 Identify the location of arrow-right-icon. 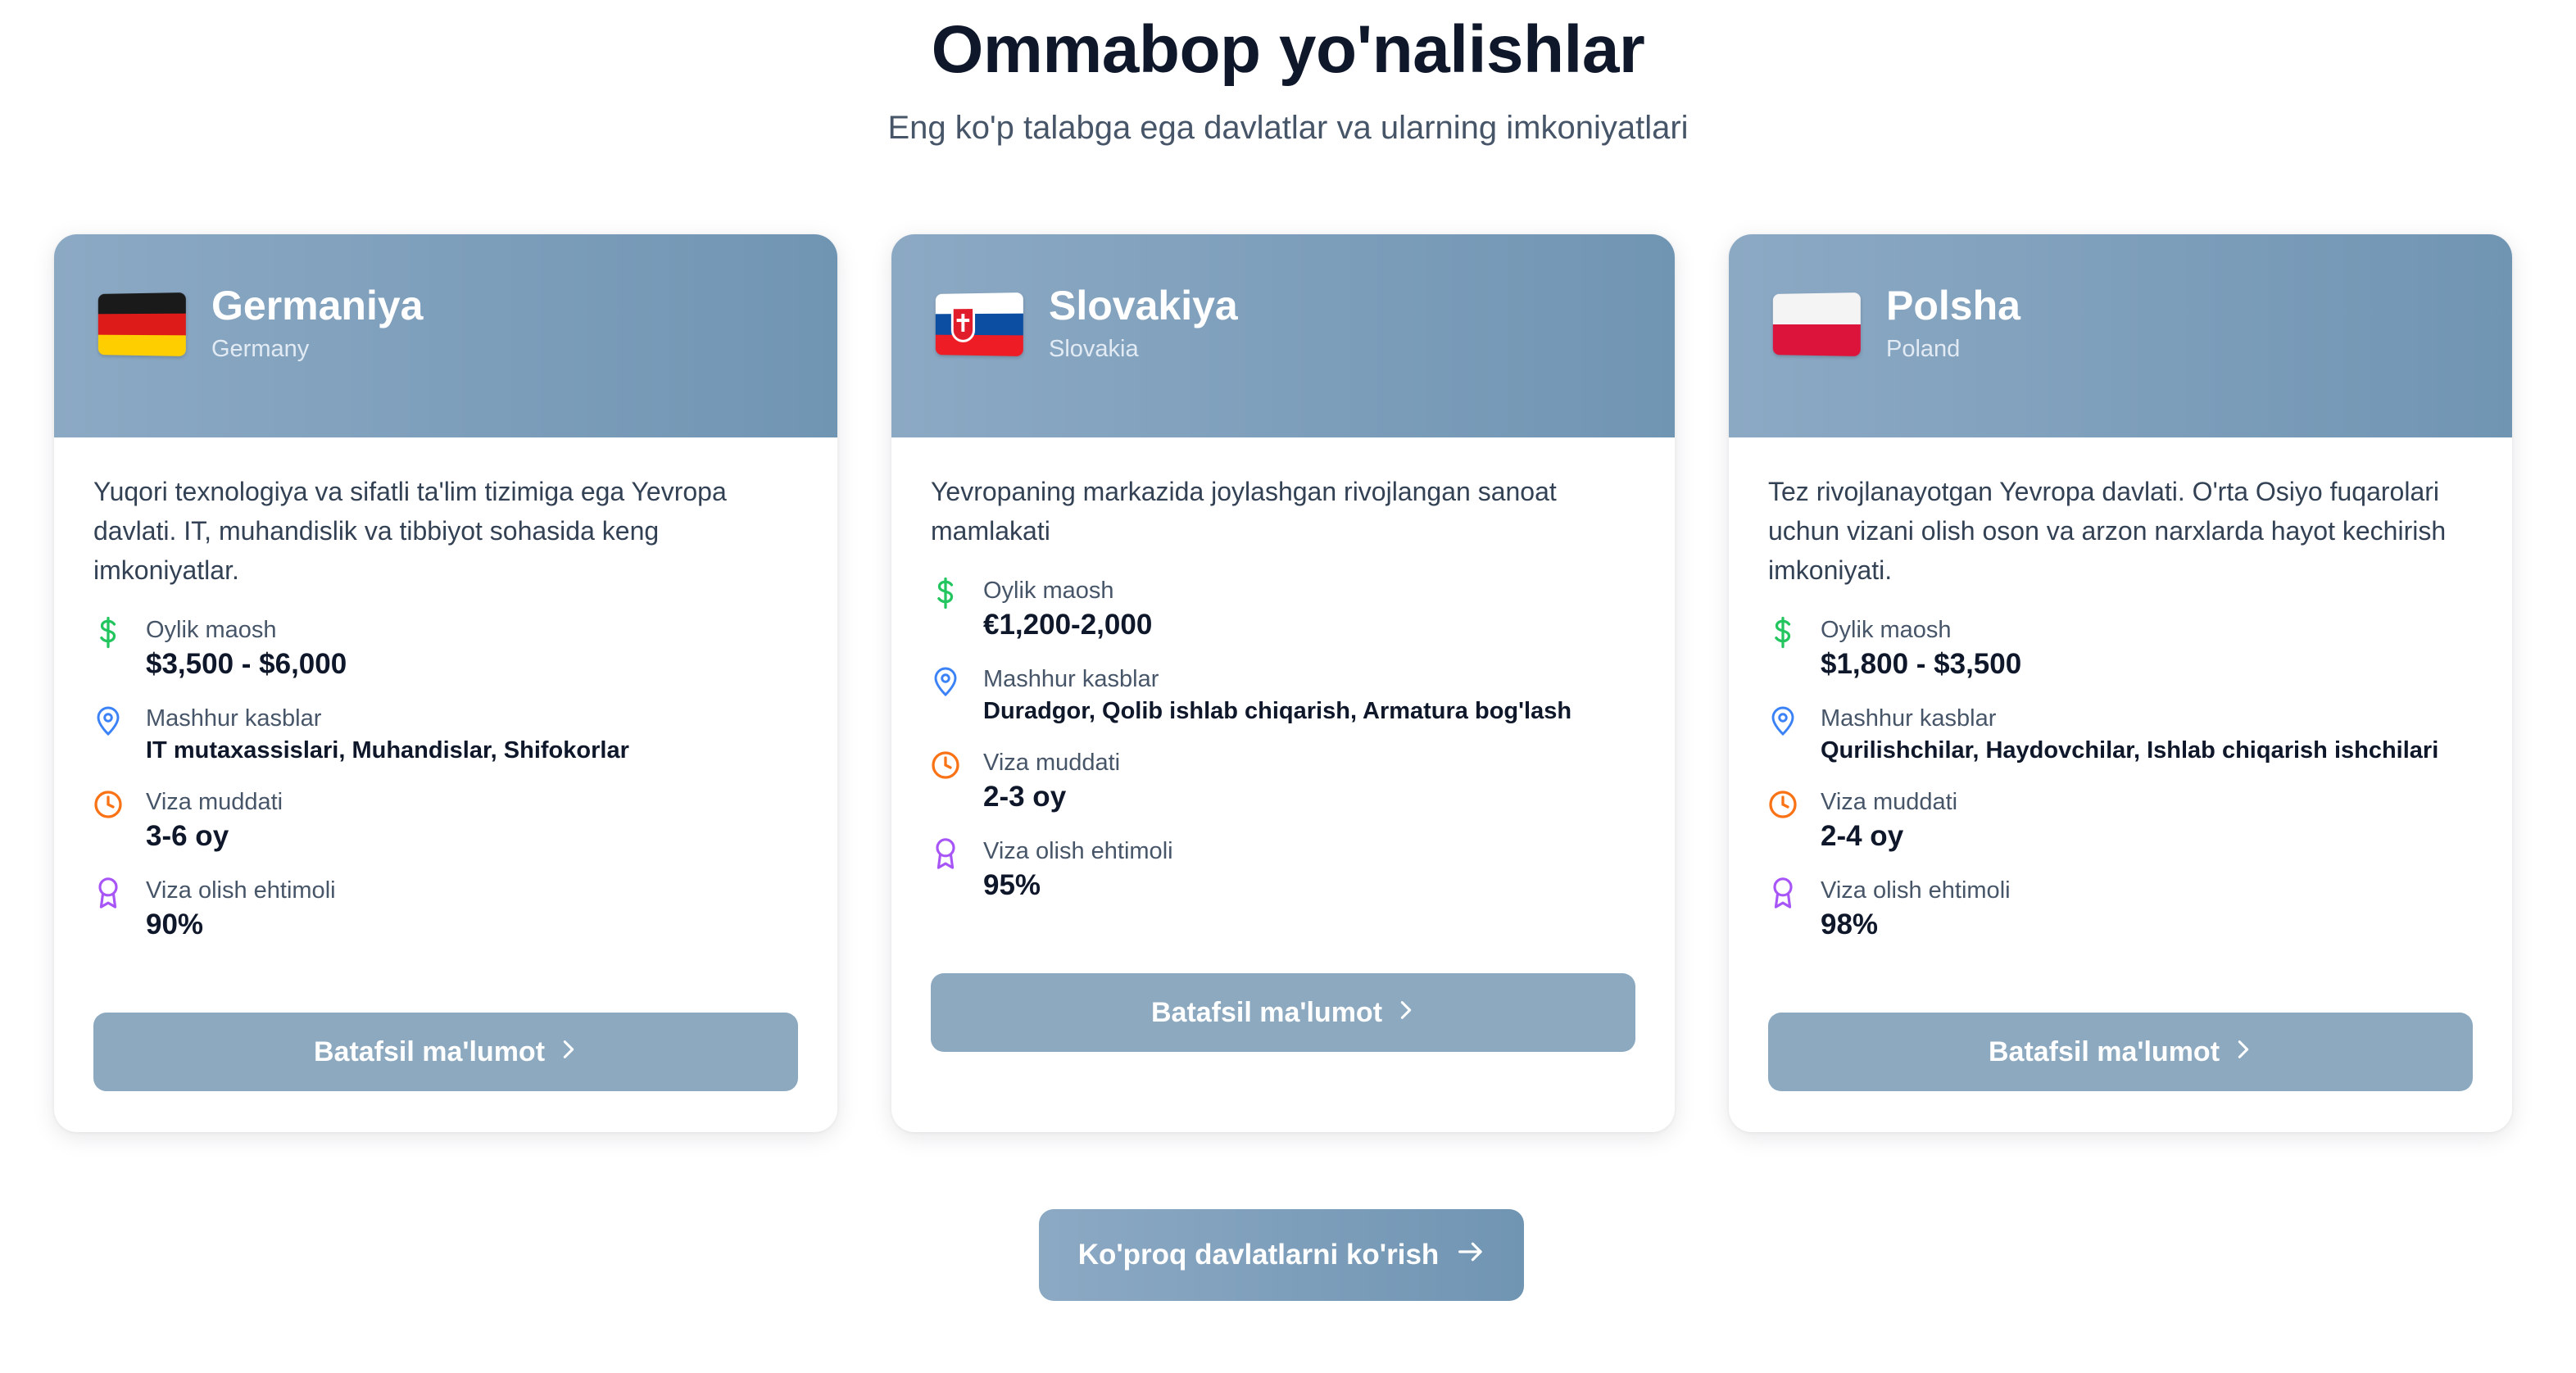
(1471, 1255).